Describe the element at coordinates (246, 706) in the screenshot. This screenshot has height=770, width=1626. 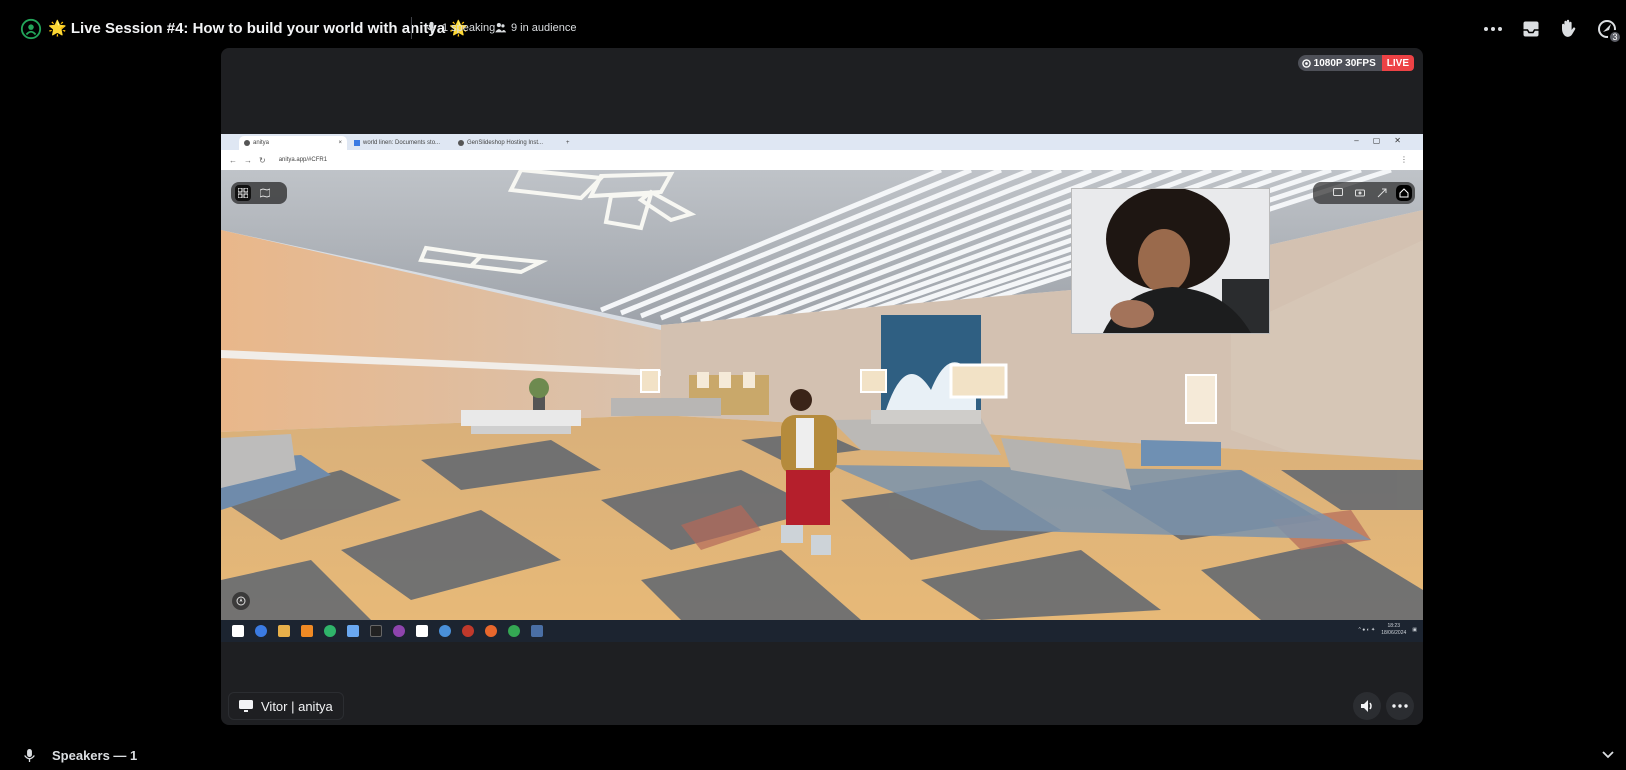
I see `screen-share-icon` at that location.